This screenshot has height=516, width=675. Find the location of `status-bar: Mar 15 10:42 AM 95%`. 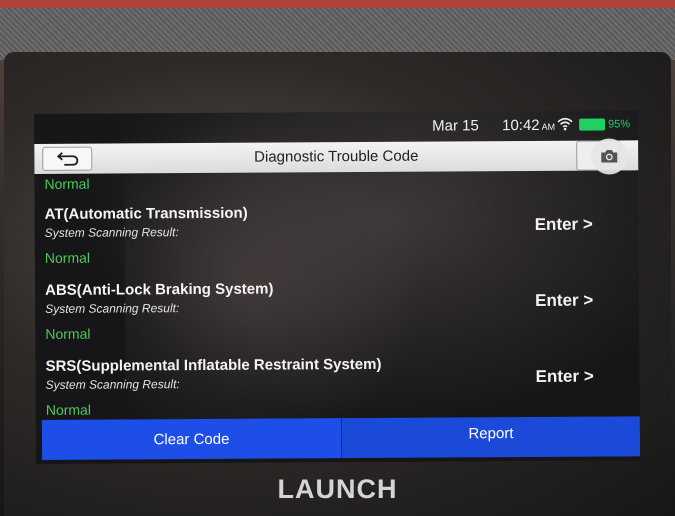

status-bar: Mar 15 10:42 AM 95% is located at coordinates (336, 125).